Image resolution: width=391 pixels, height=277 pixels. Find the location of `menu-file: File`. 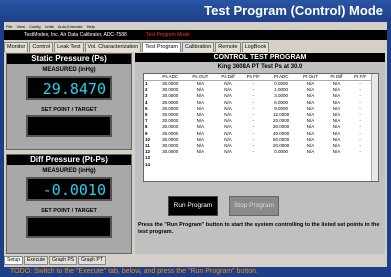

menu-file: File is located at coordinates (9, 26).